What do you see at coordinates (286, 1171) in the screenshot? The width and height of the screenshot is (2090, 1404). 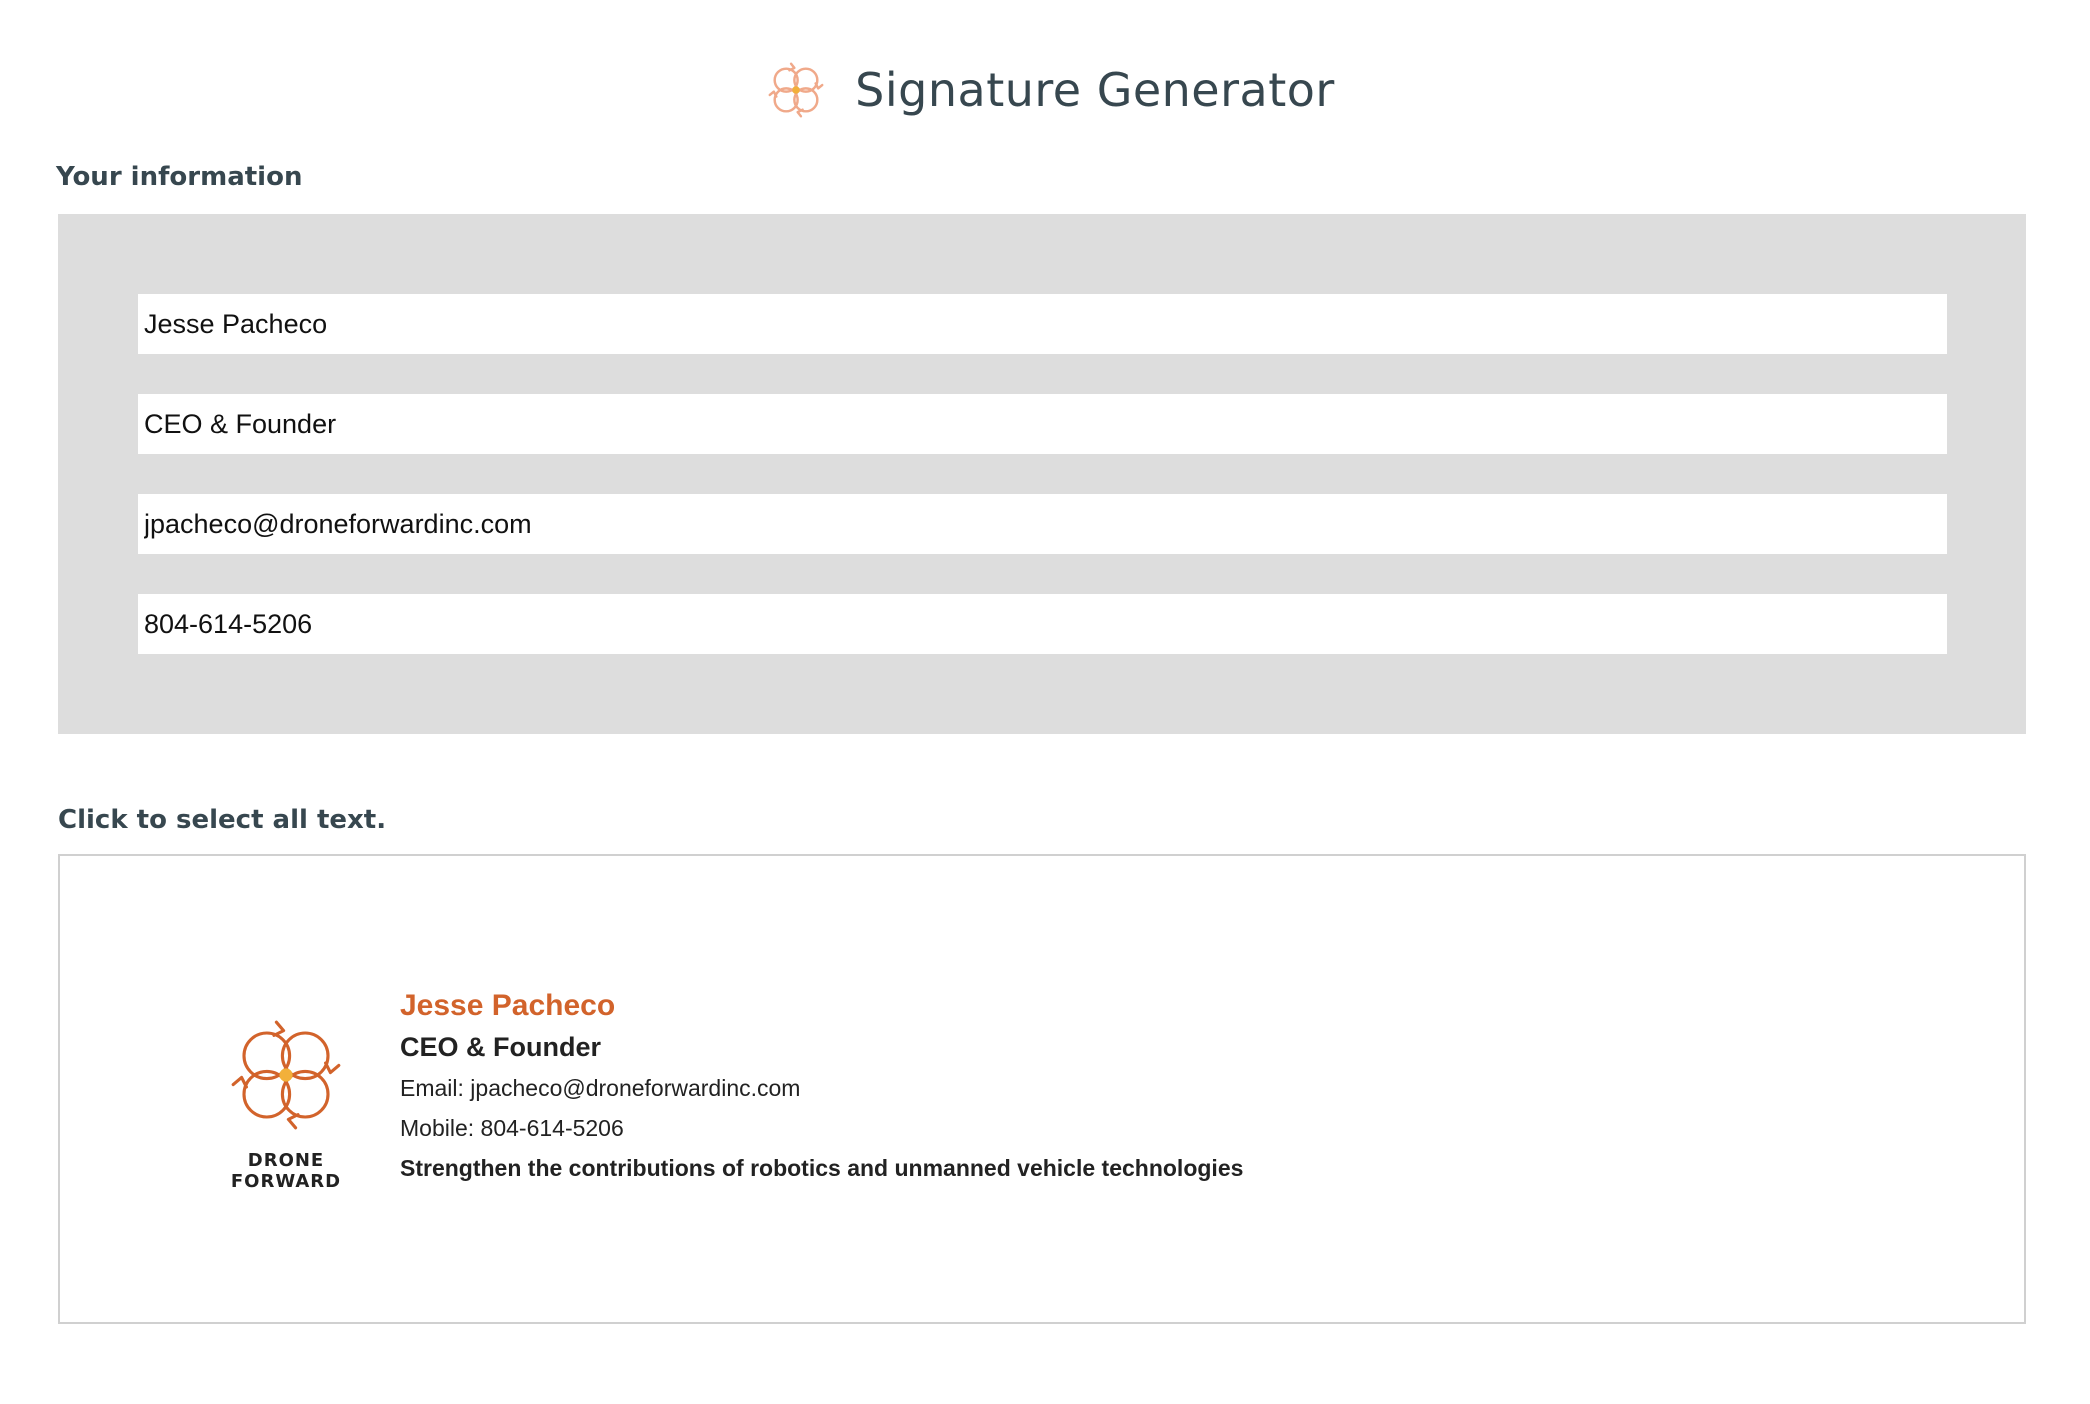 I see `brand-name: DRONE FORWARD` at bounding box center [286, 1171].